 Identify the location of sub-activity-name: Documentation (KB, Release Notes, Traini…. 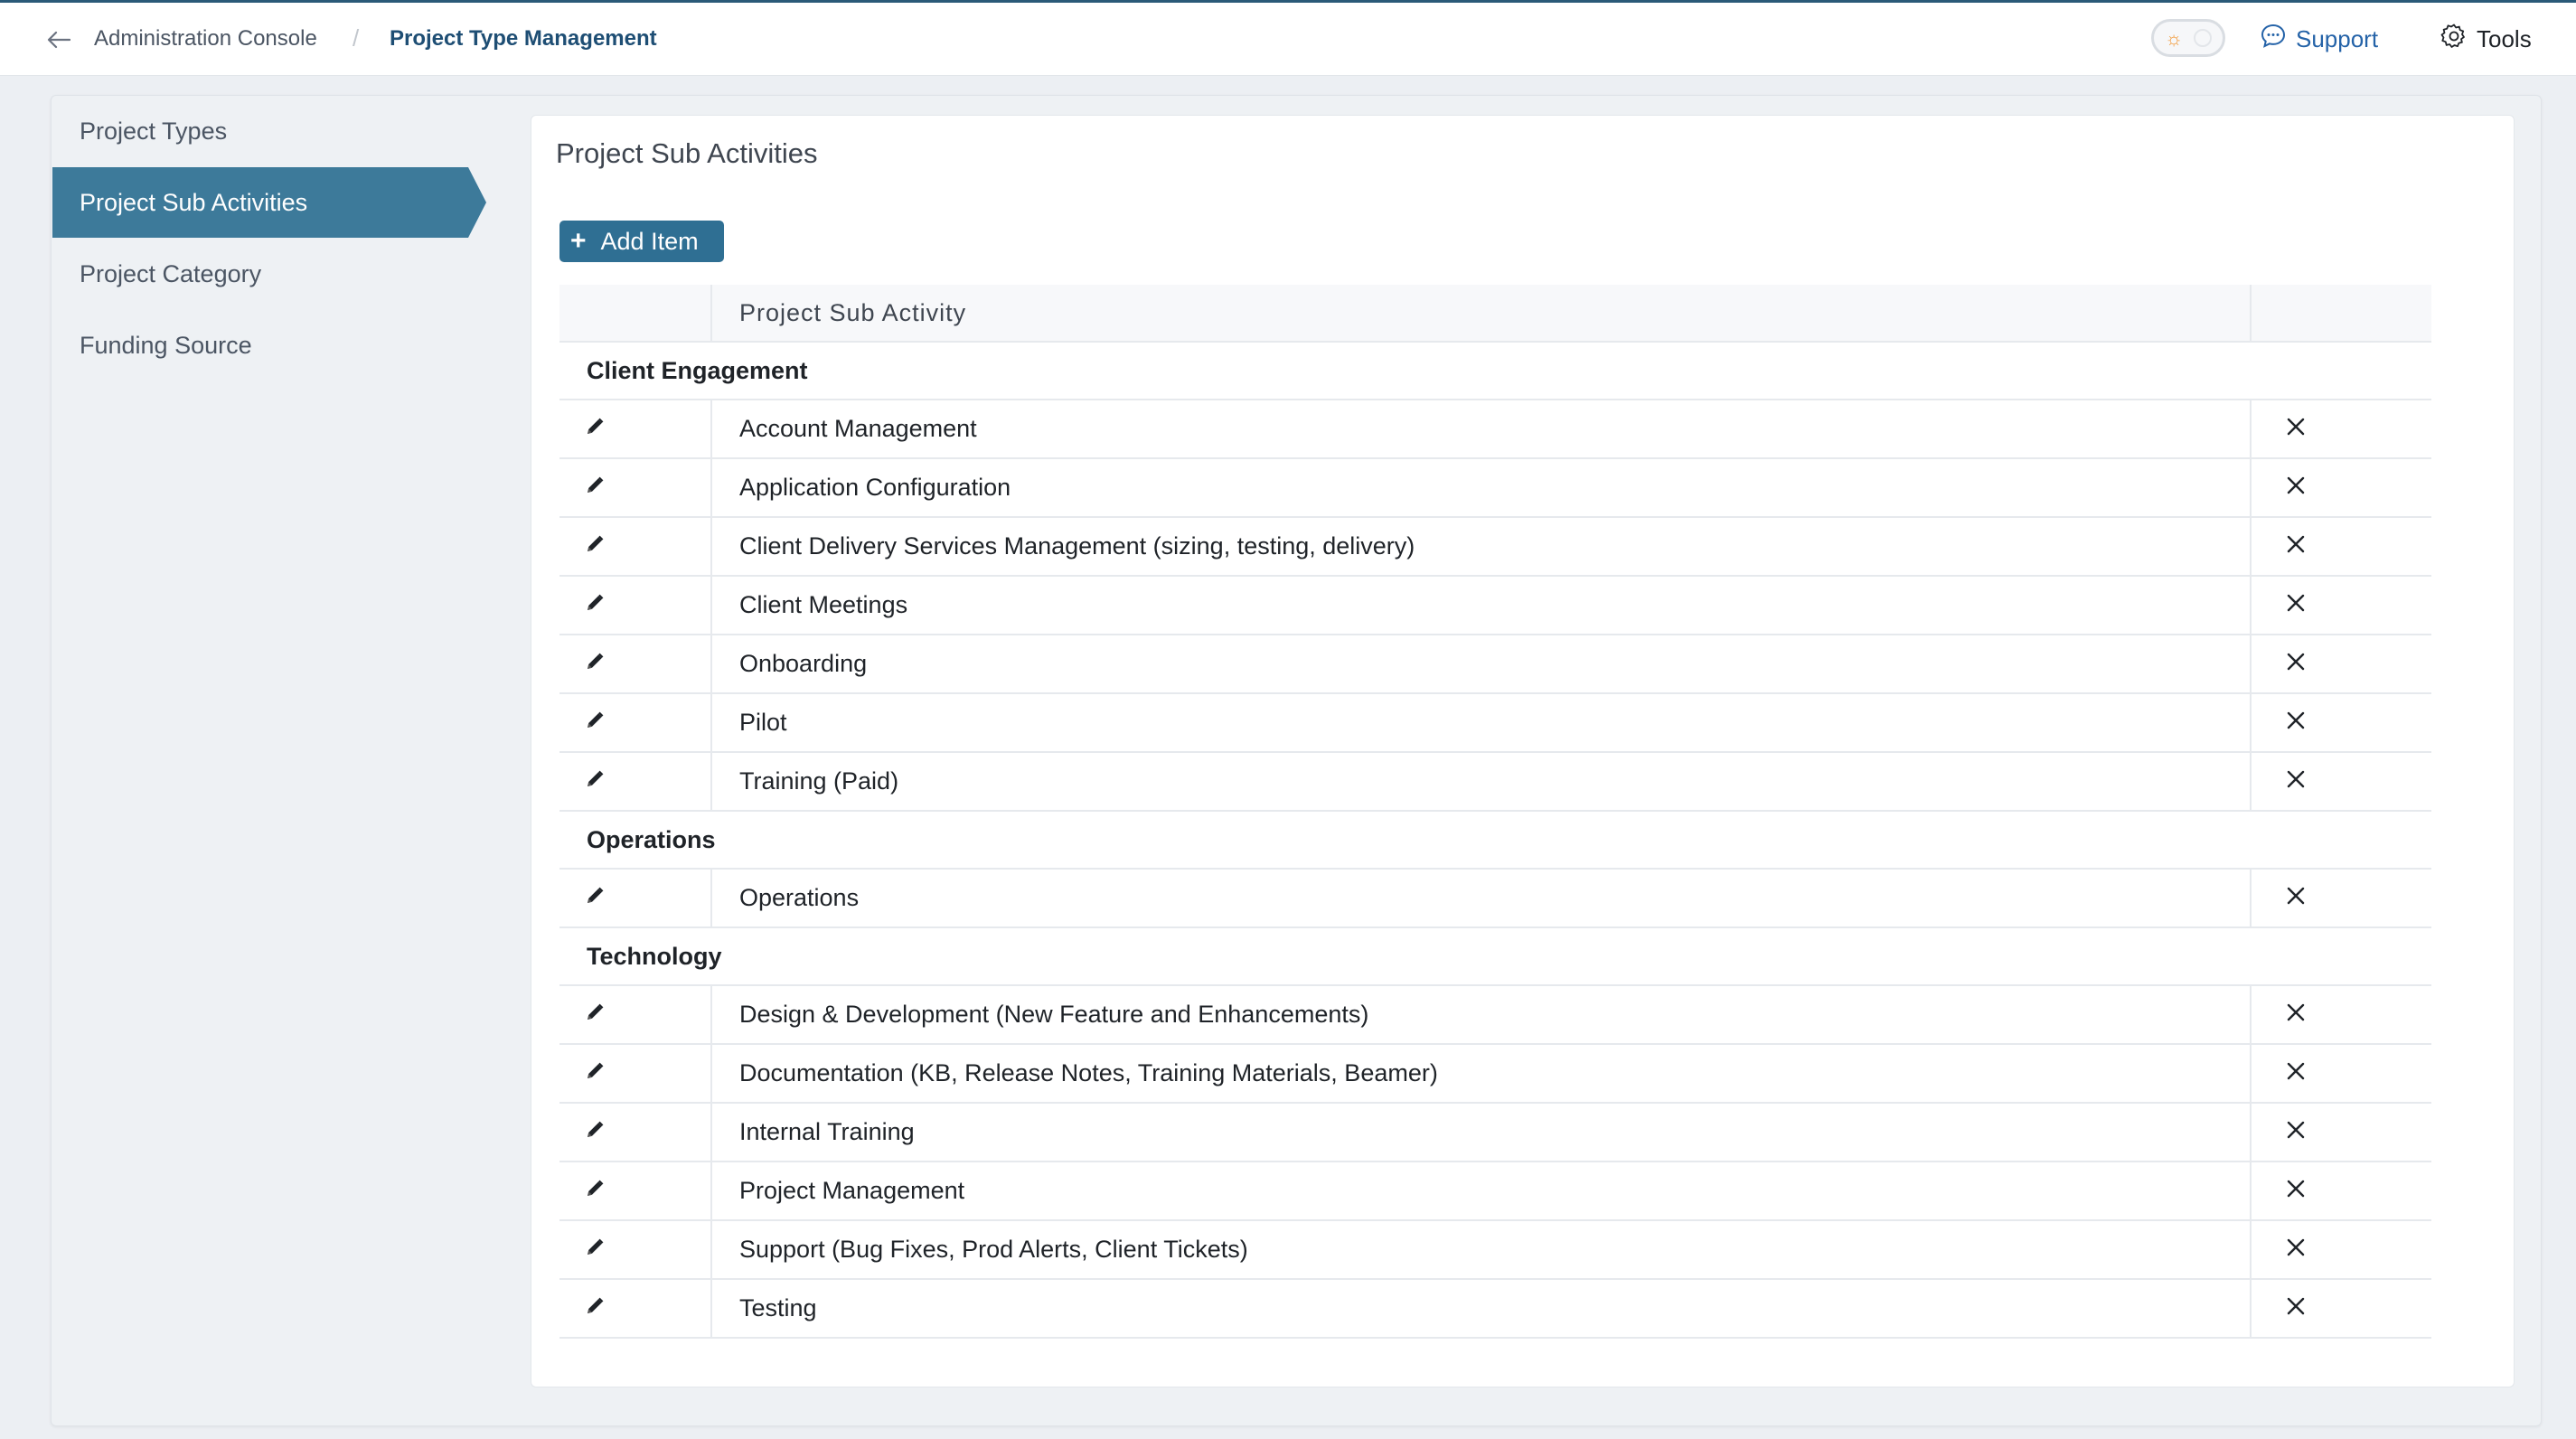
(1482, 1073).